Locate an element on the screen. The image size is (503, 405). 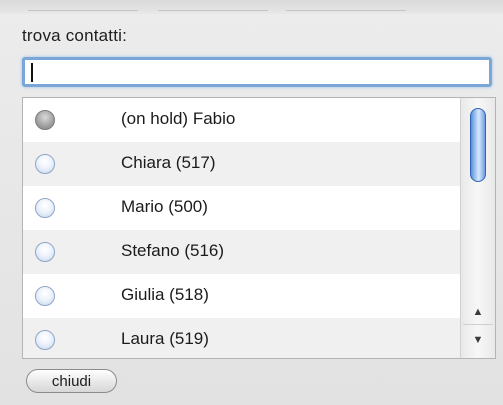
contact-name: (on hold) Fabio is located at coordinates (178, 118).